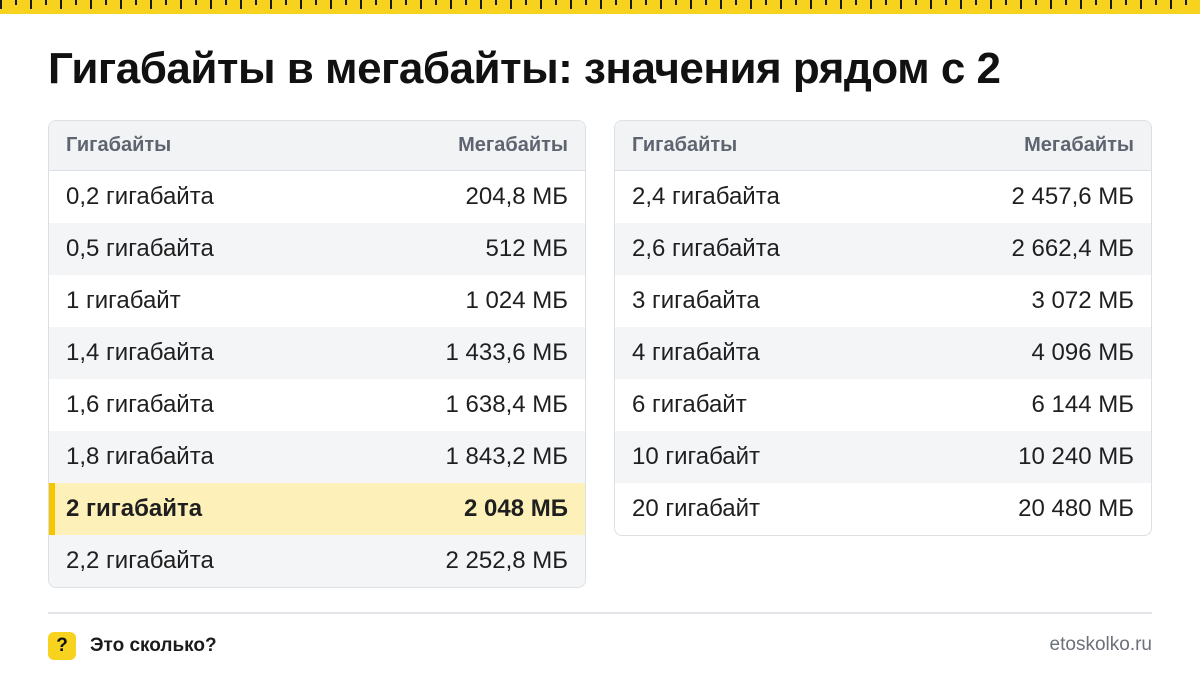 The image size is (1200, 677). I want to click on site-link: etoskolko.ru, so click(1101, 645).